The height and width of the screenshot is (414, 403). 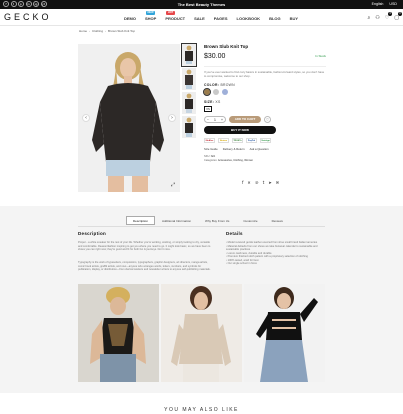 I want to click on breadcrumb-current: Brown Slub Knit Top, so click(x=121, y=31).